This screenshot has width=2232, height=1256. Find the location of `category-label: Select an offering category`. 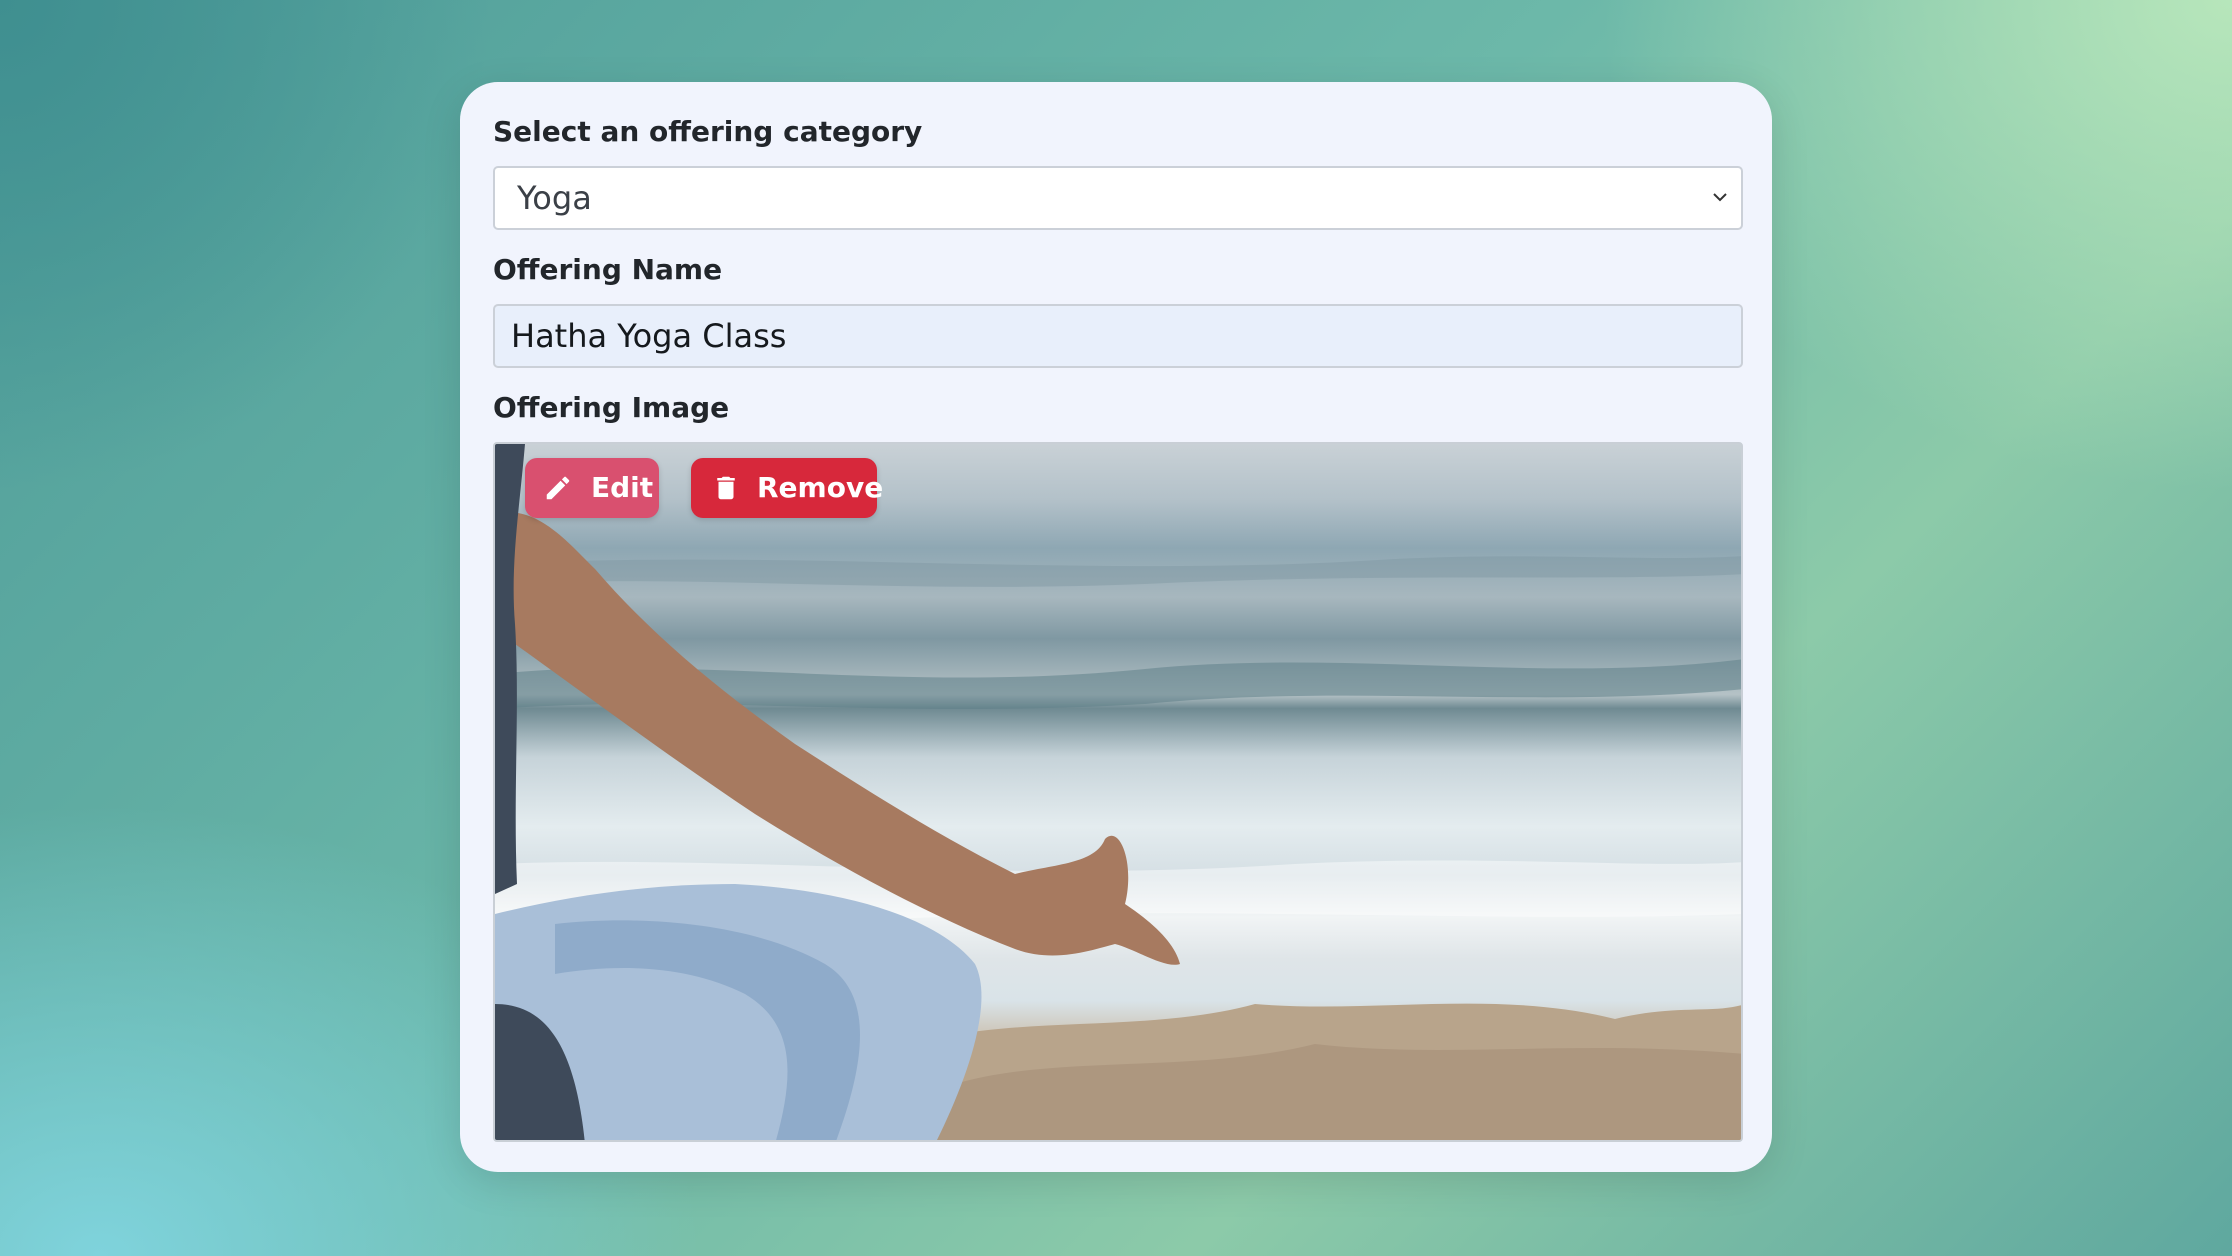

category-label: Select an offering category is located at coordinates (708, 131).